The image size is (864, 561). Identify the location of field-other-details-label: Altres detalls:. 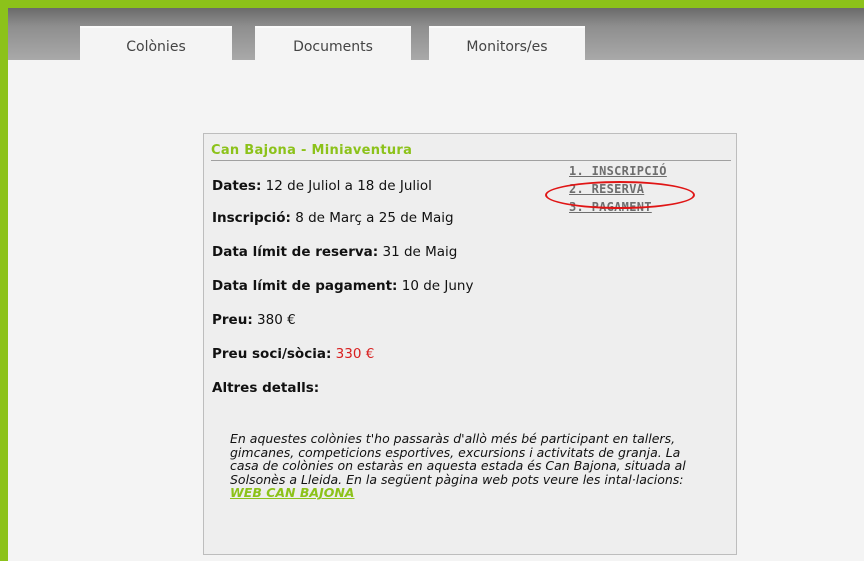
(266, 388).